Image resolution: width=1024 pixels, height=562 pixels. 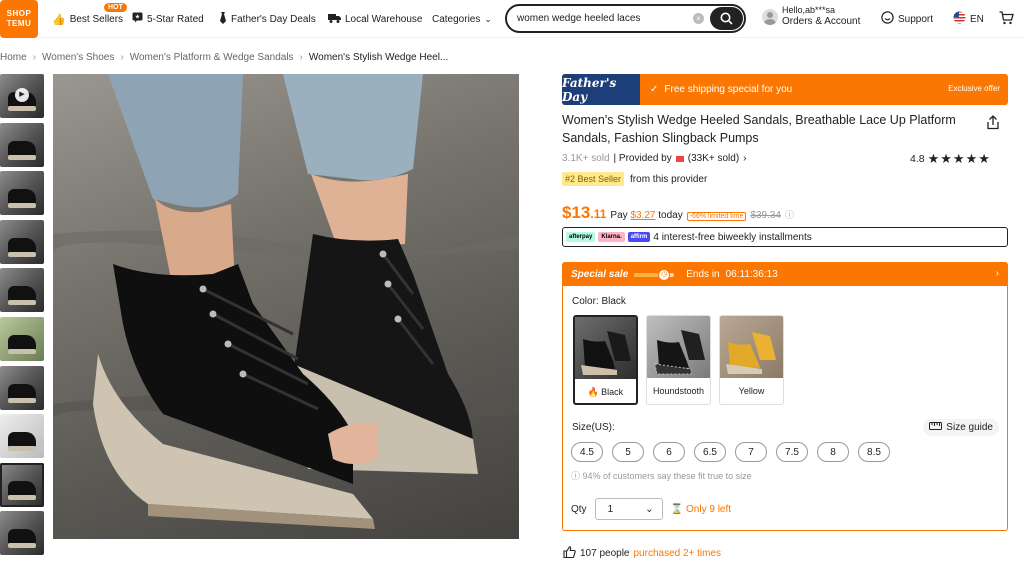 What do you see at coordinates (726, 18) in the screenshot?
I see `search-button` at bounding box center [726, 18].